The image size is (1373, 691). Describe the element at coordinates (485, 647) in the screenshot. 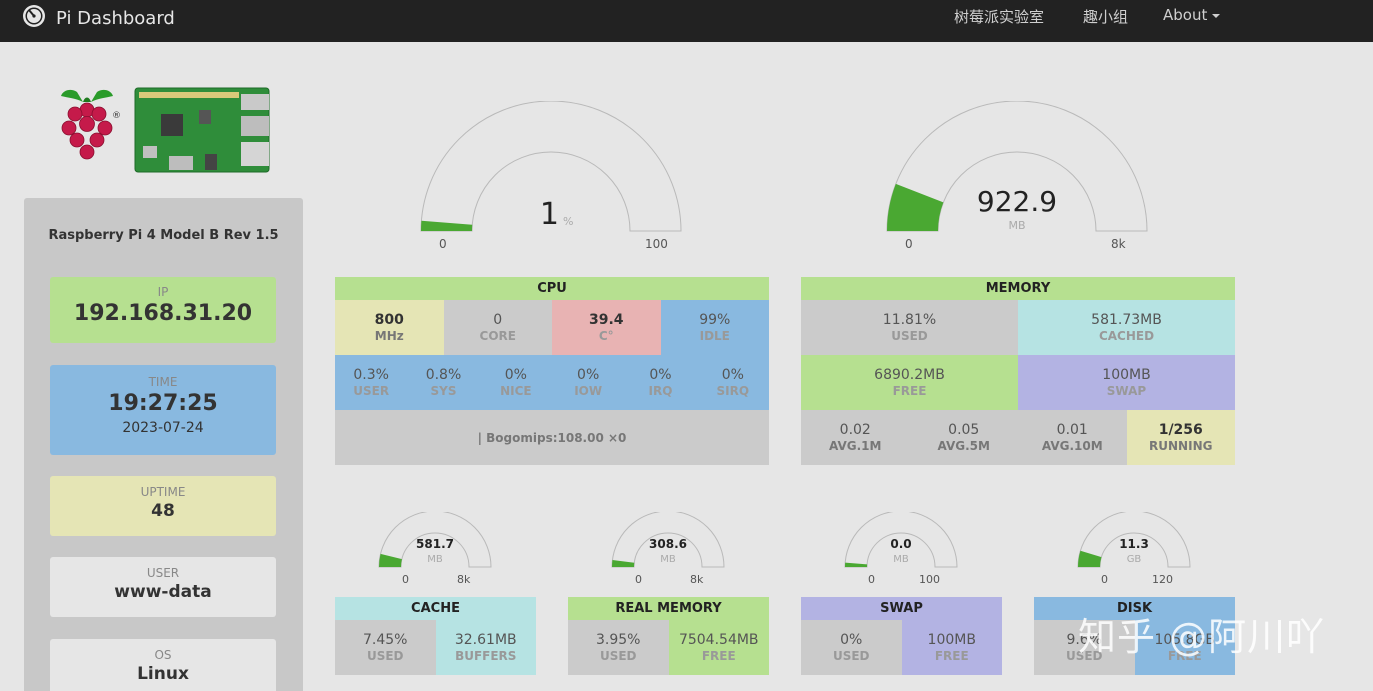

I see `cache-buffers: 32.61MB BUFFERS` at that location.